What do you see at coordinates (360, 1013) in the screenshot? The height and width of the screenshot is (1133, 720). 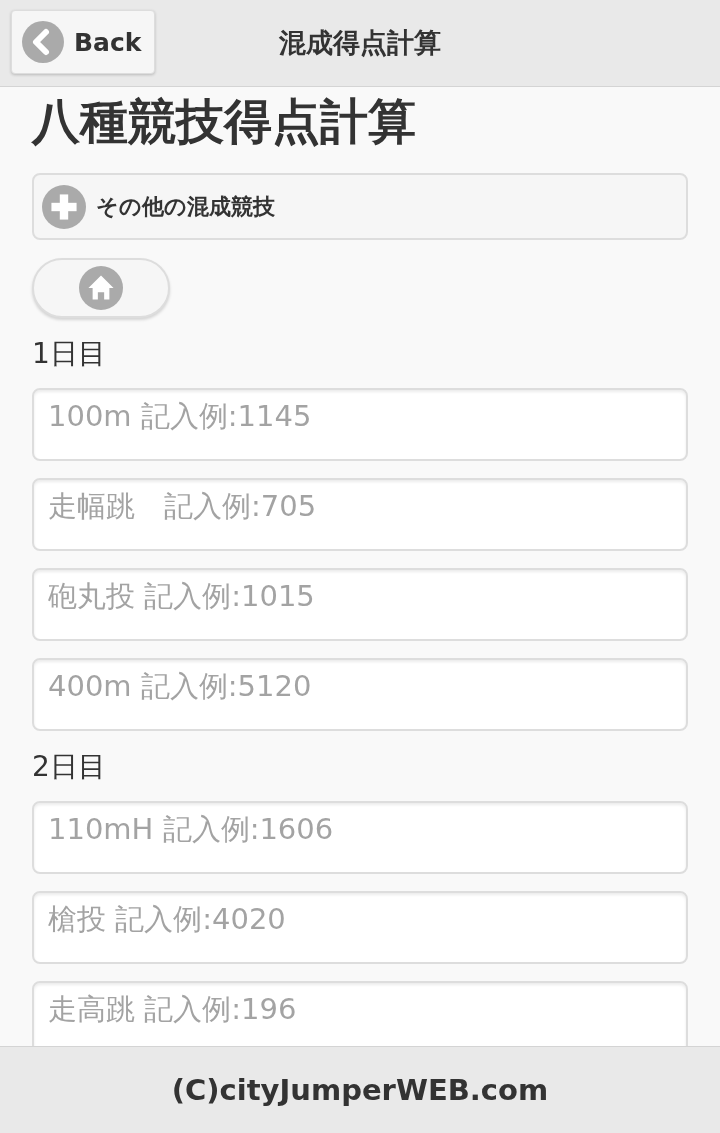 I see `input-field: 走高跳 記入例:196` at bounding box center [360, 1013].